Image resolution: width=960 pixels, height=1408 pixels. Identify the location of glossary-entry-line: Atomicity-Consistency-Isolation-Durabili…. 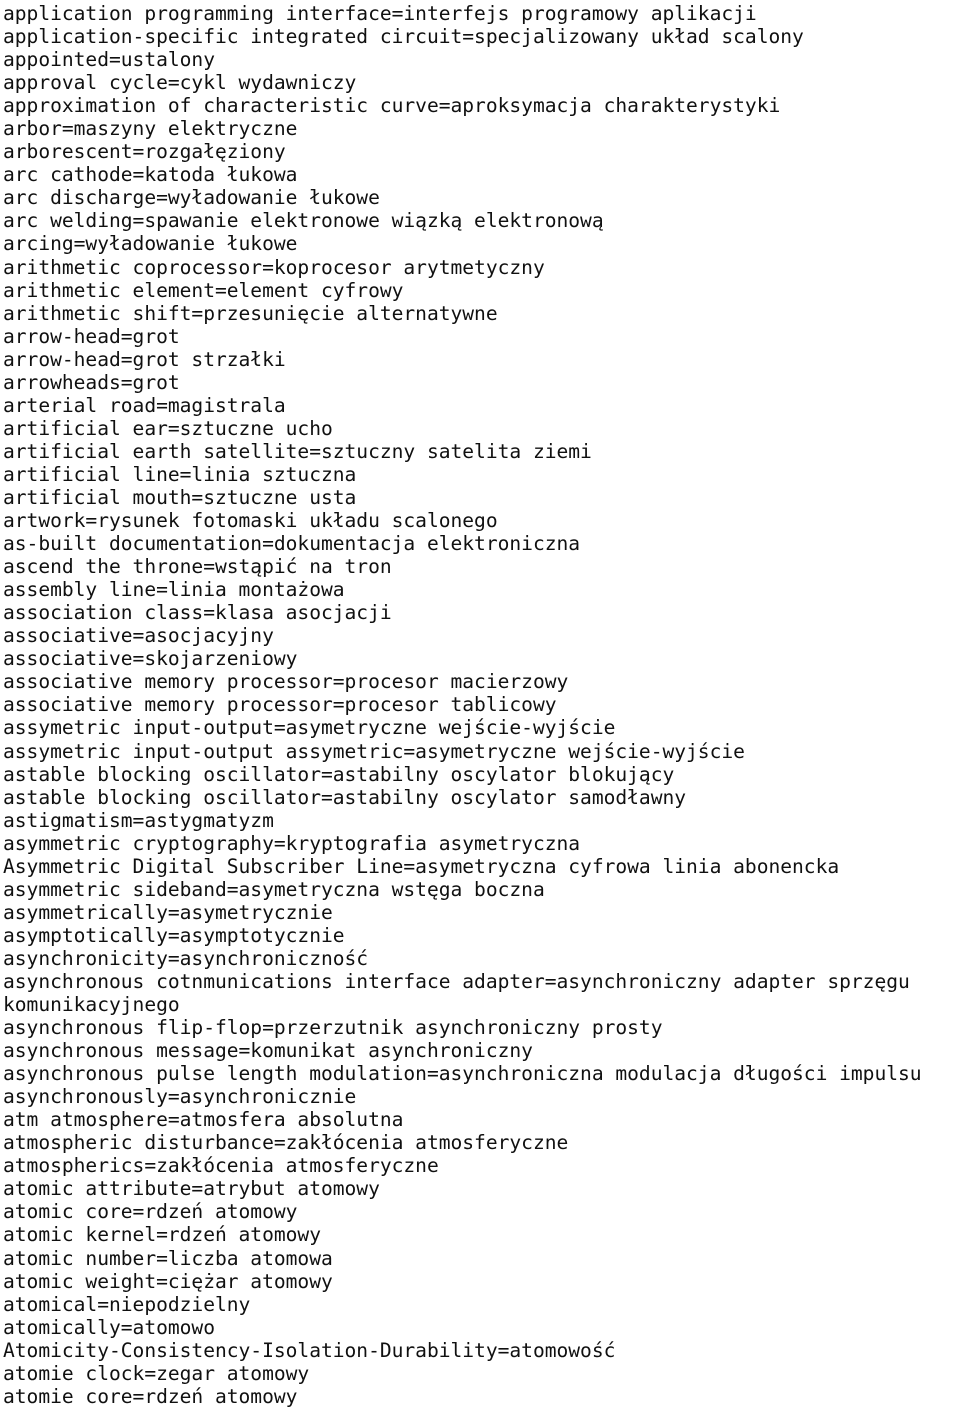
(309, 1350).